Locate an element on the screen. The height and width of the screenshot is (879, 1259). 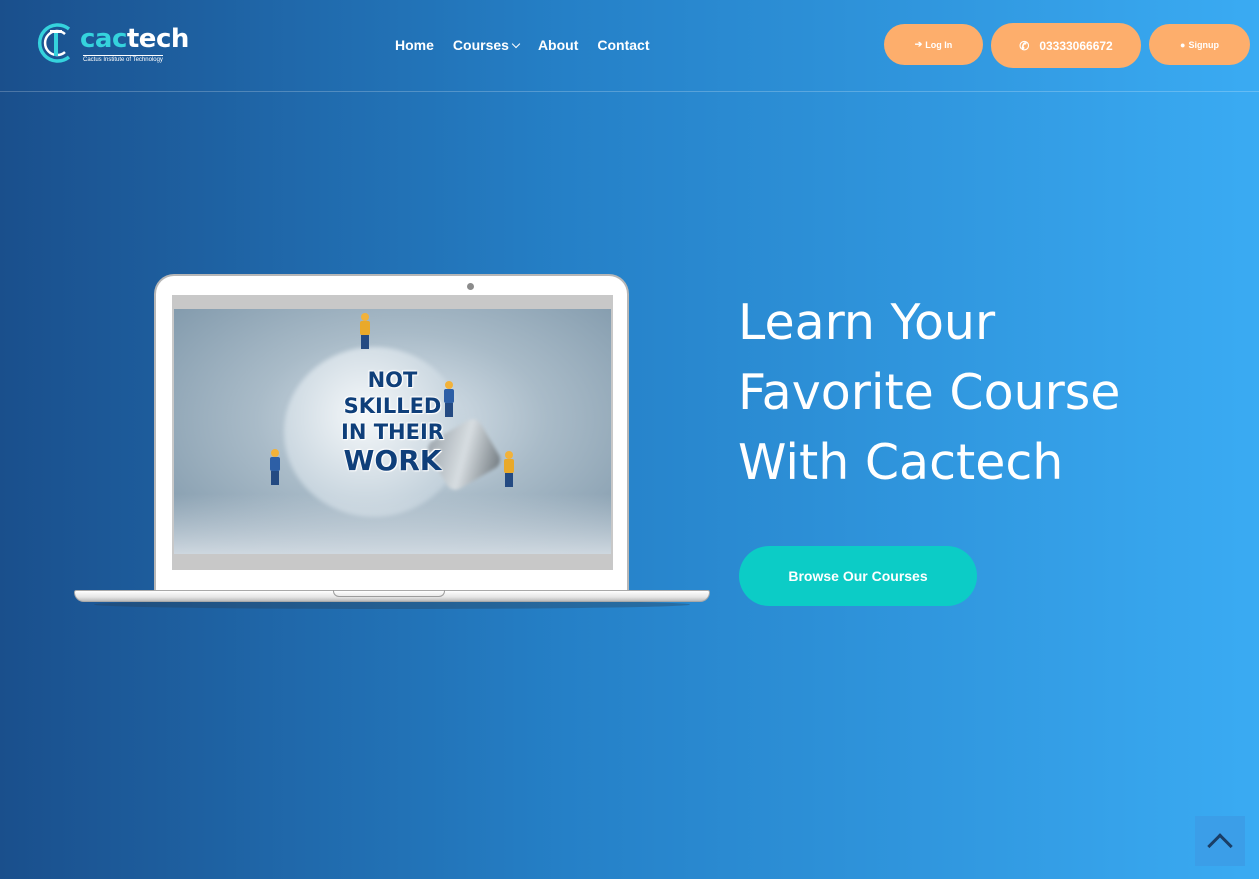
ground-shade is located at coordinates (392, 524).